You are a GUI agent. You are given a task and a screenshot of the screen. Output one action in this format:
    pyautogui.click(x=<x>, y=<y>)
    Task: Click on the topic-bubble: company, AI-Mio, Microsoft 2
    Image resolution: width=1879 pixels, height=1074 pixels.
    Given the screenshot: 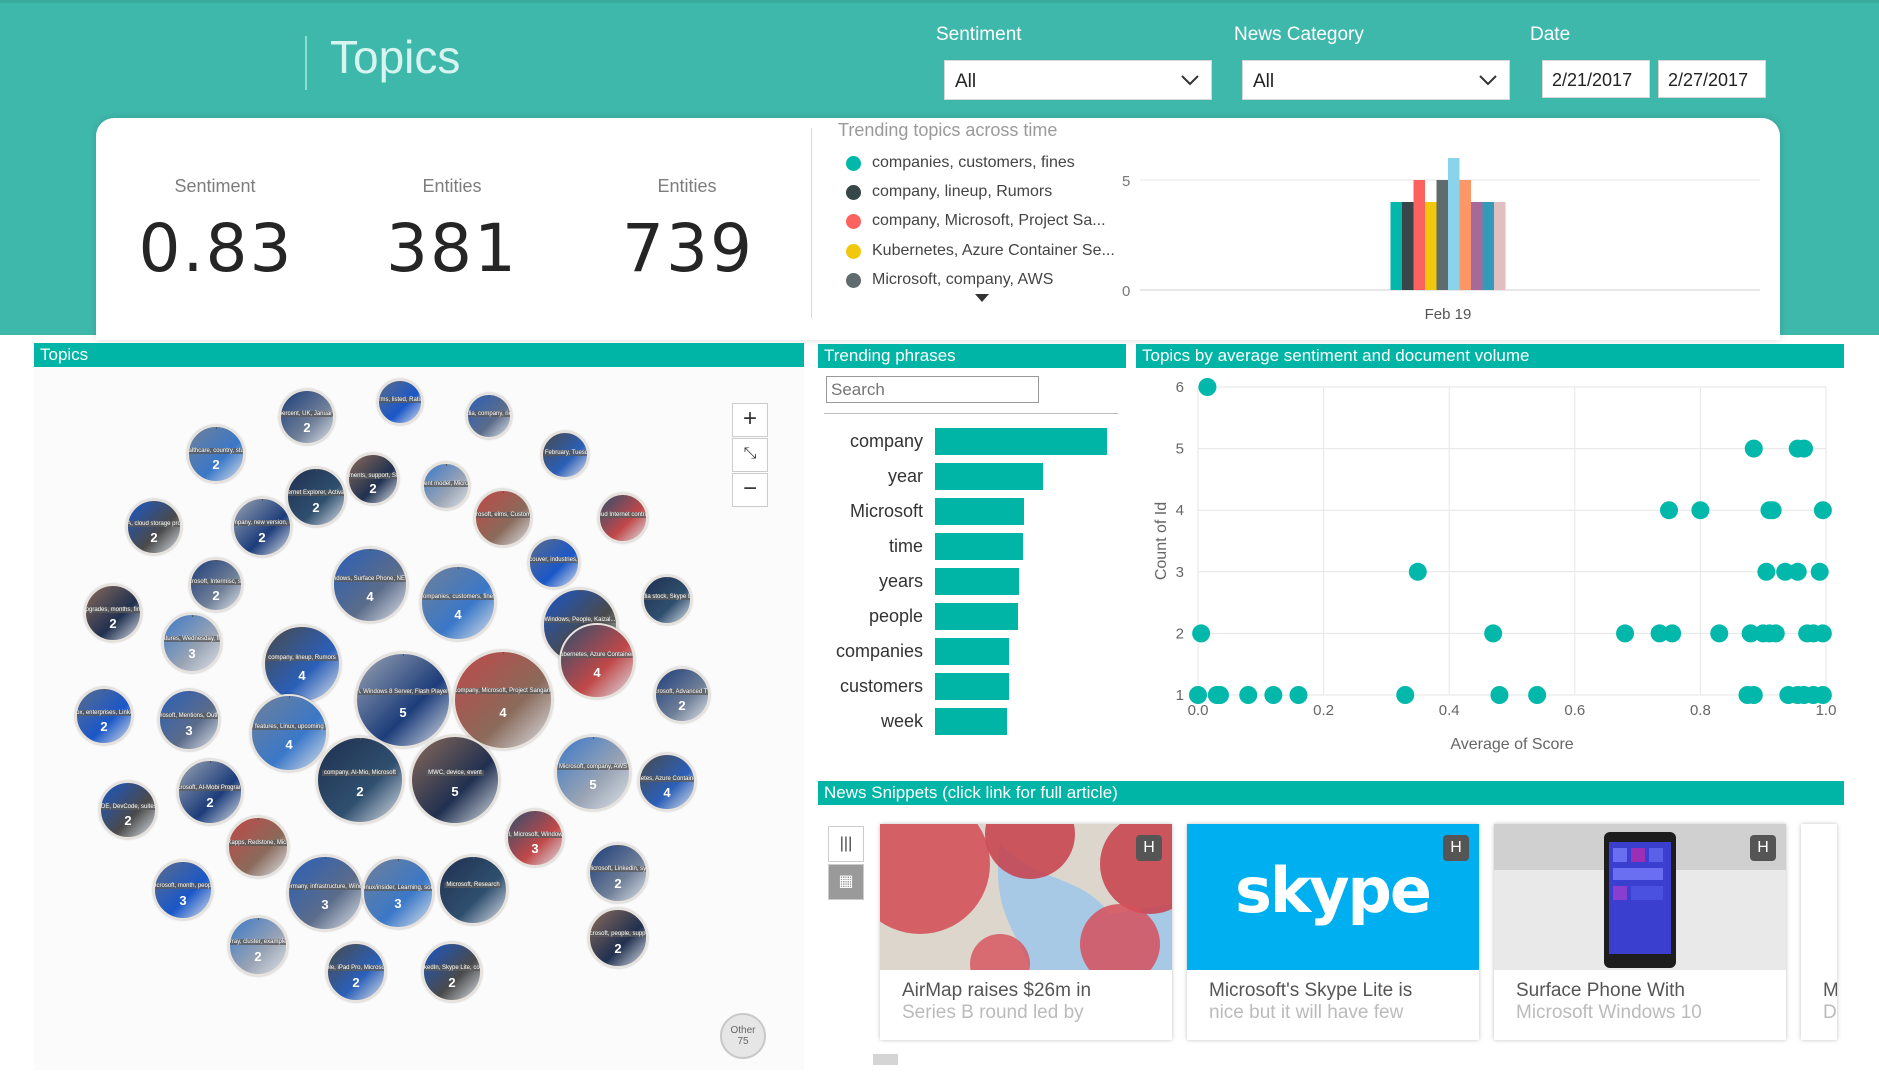 What is the action you would take?
    pyautogui.click(x=360, y=780)
    